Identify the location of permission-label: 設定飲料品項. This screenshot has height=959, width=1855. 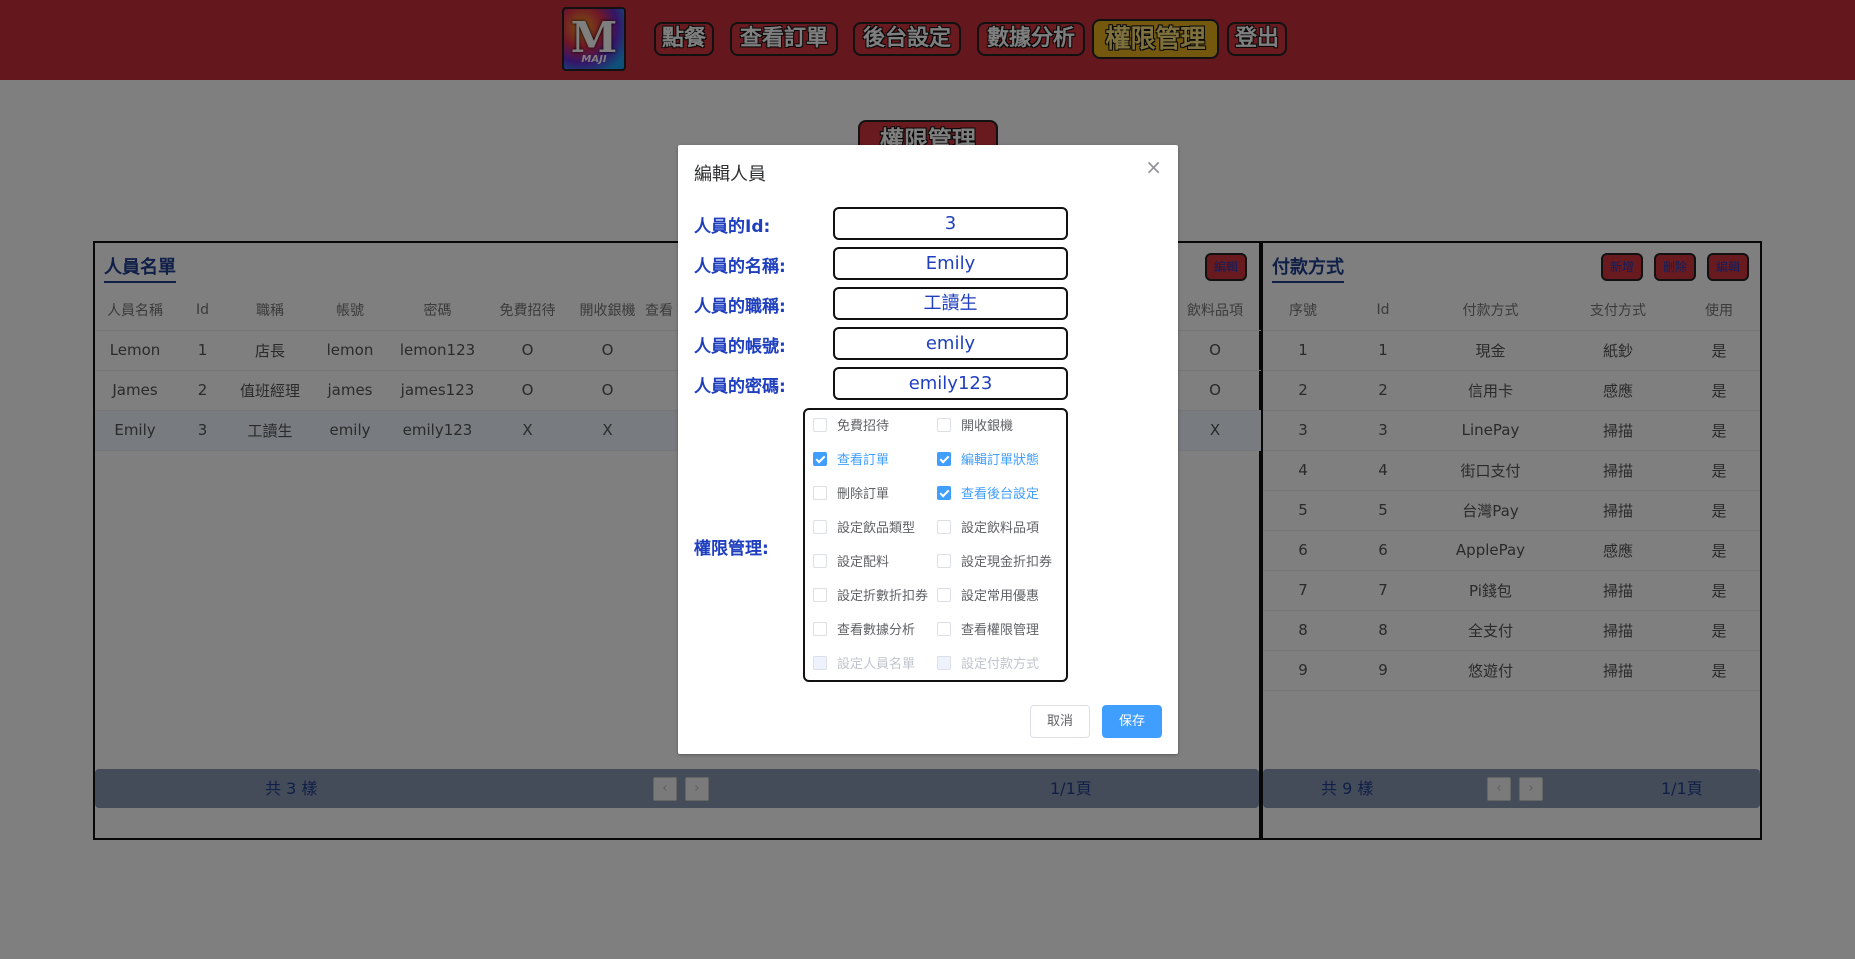
(1000, 528).